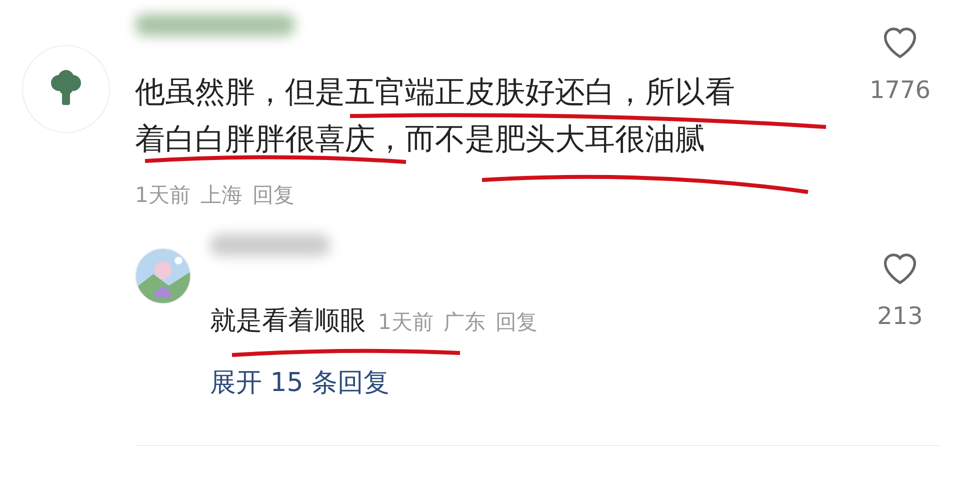  I want to click on reply-text: 就是看着顺眼, so click(288, 321).